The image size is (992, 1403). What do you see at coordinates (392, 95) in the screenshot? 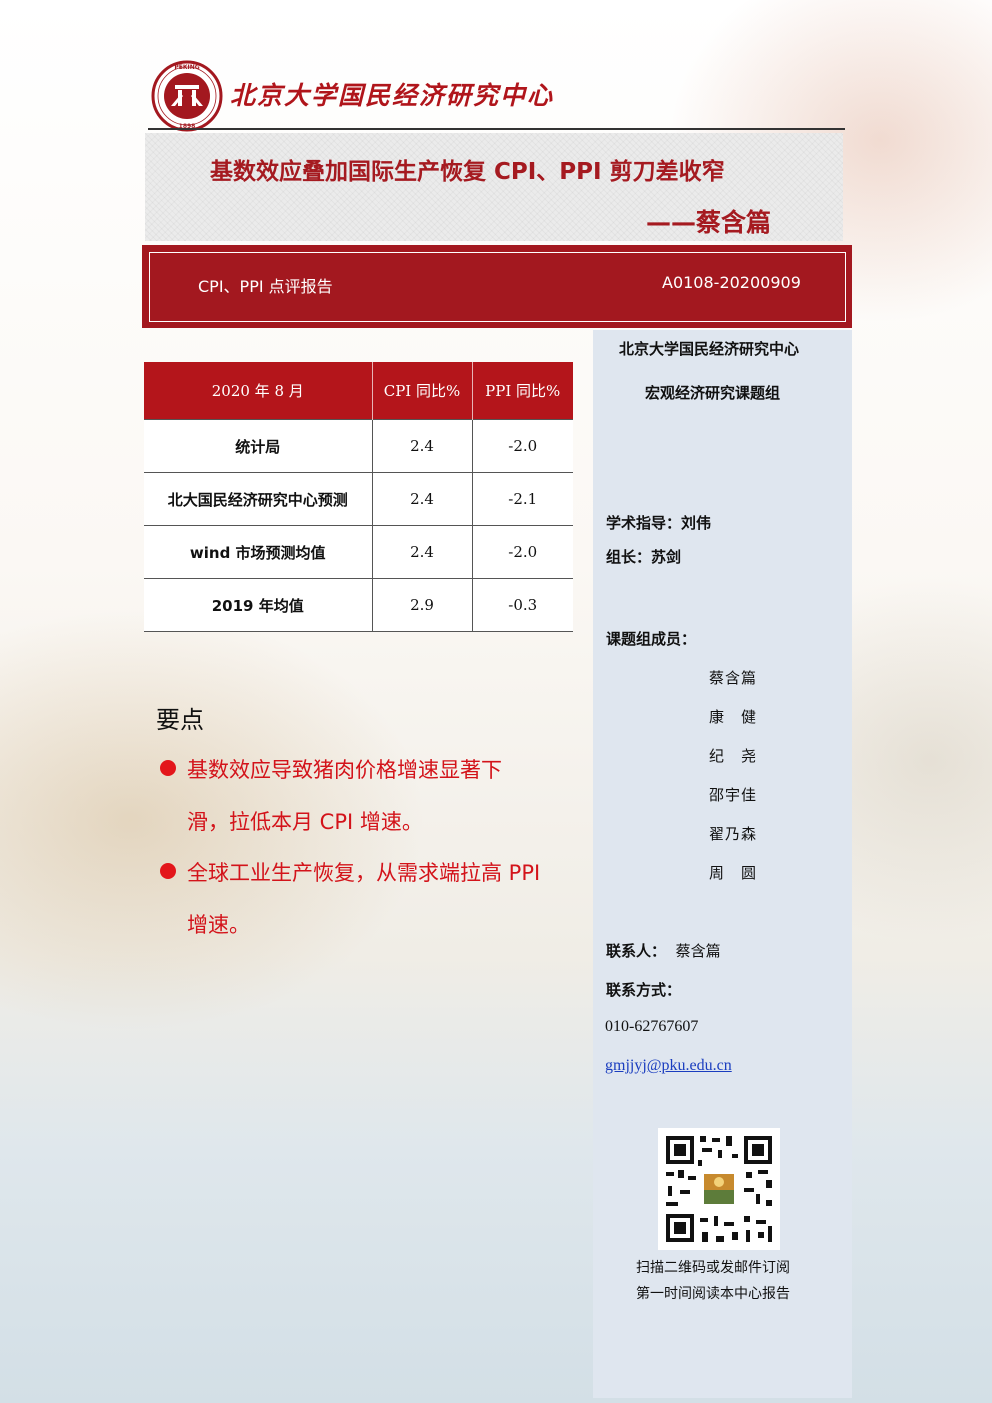
I see `organization-name: 北京大学国民经济研究中心` at bounding box center [392, 95].